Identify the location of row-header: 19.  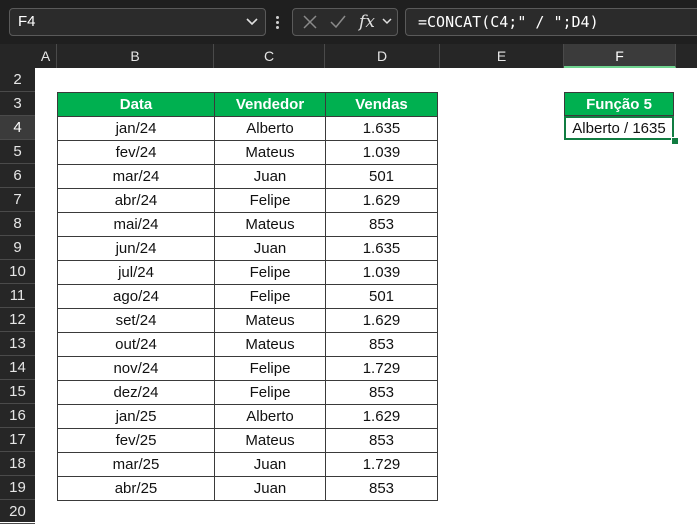
(17, 488).